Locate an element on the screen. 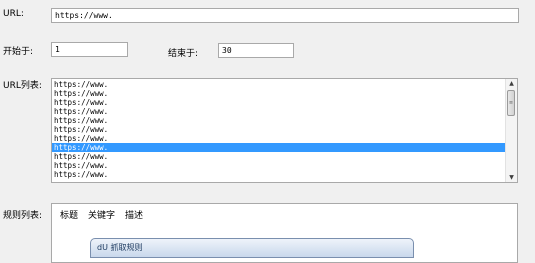 The width and height of the screenshot is (535, 263). url-input-value: https://www. is located at coordinates (84, 15).